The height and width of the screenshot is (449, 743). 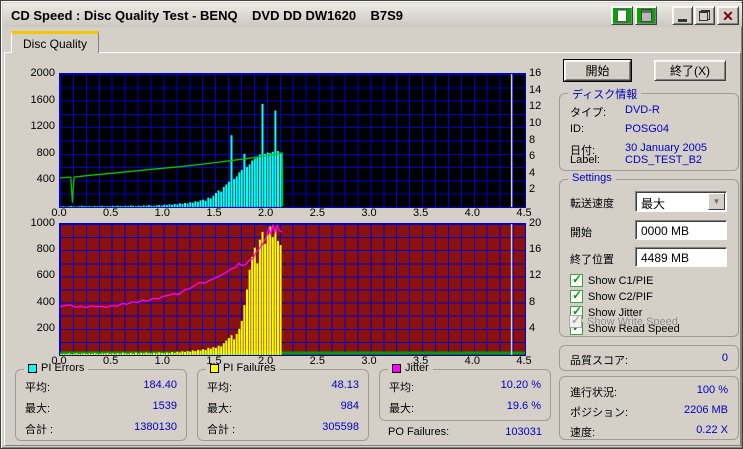 I want to click on stat-row: 平均: 10.20 %, so click(x=465, y=386).